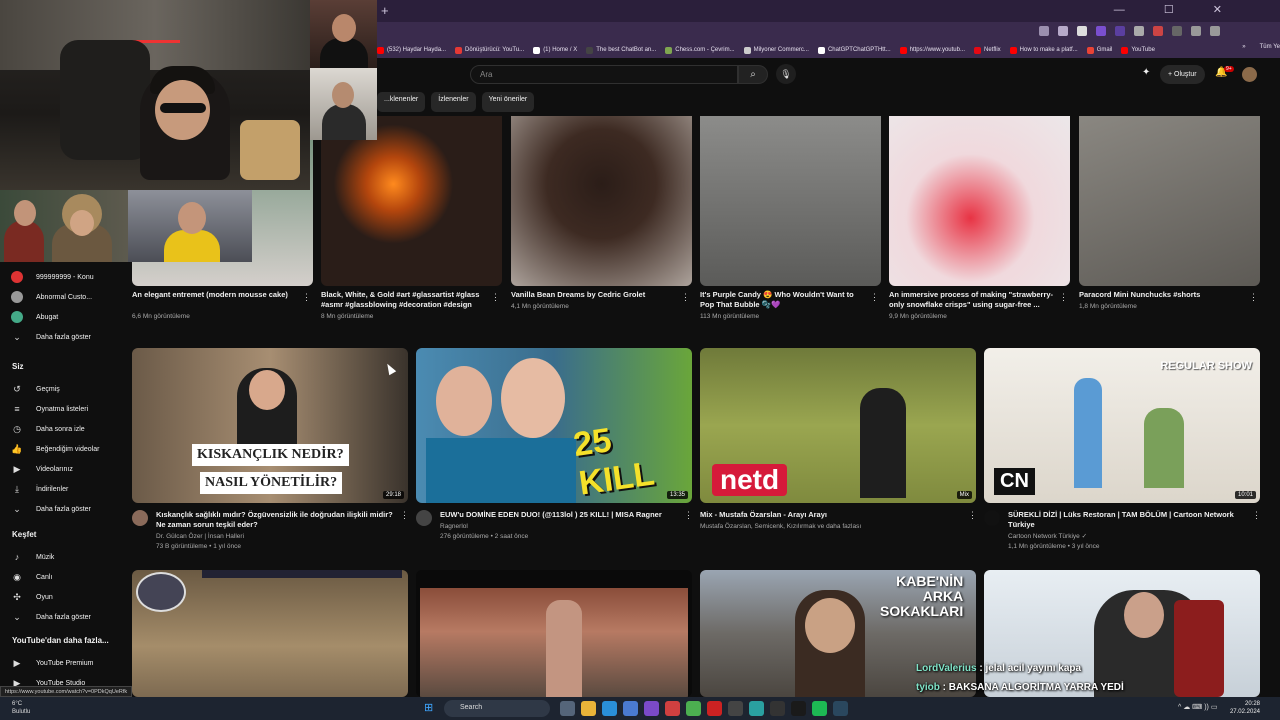  I want to click on taskbar-clock: 20:28 27.02.2024, so click(1245, 708).